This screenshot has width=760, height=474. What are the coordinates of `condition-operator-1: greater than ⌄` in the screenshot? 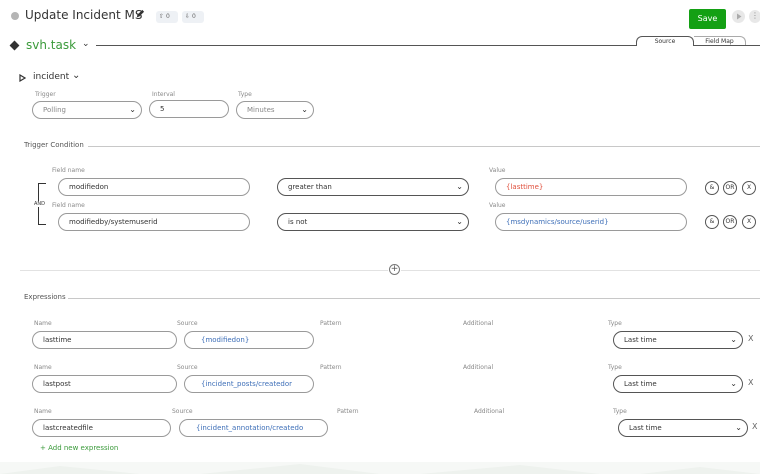 It's located at (373, 187).